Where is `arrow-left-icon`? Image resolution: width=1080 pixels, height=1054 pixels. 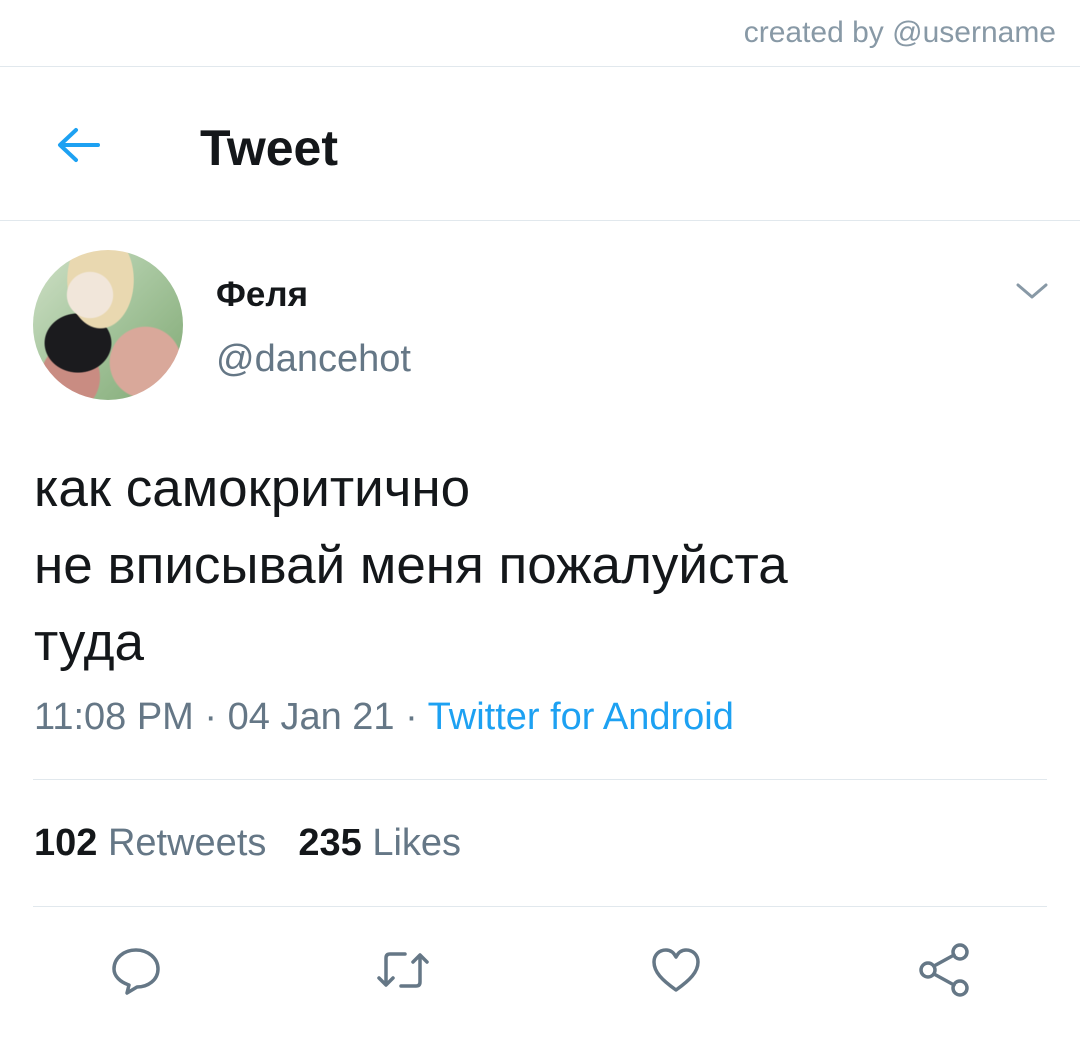 arrow-left-icon is located at coordinates (79, 145).